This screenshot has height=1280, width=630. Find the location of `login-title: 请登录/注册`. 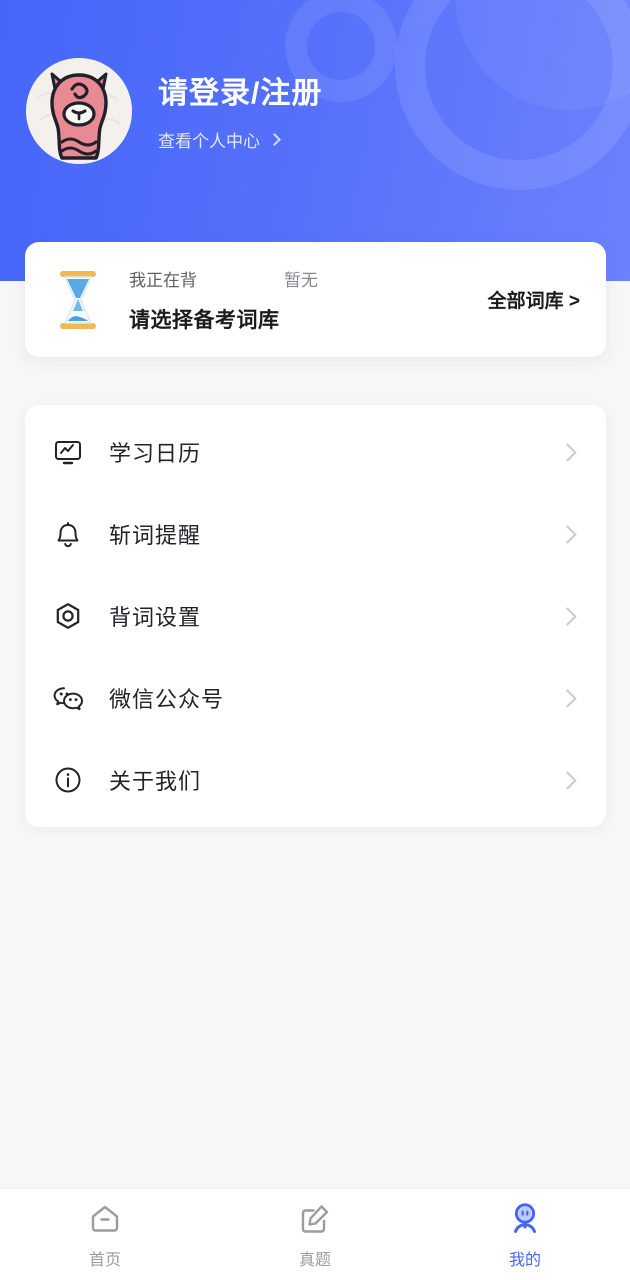

login-title: 请登录/注册 is located at coordinates (240, 94).